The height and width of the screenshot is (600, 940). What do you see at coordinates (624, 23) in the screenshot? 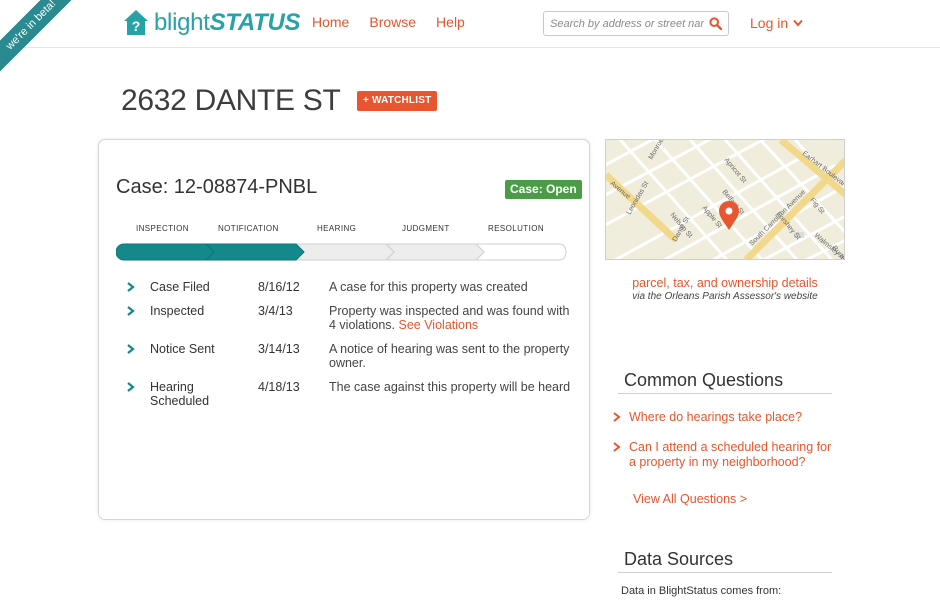
I see `search-input` at bounding box center [624, 23].